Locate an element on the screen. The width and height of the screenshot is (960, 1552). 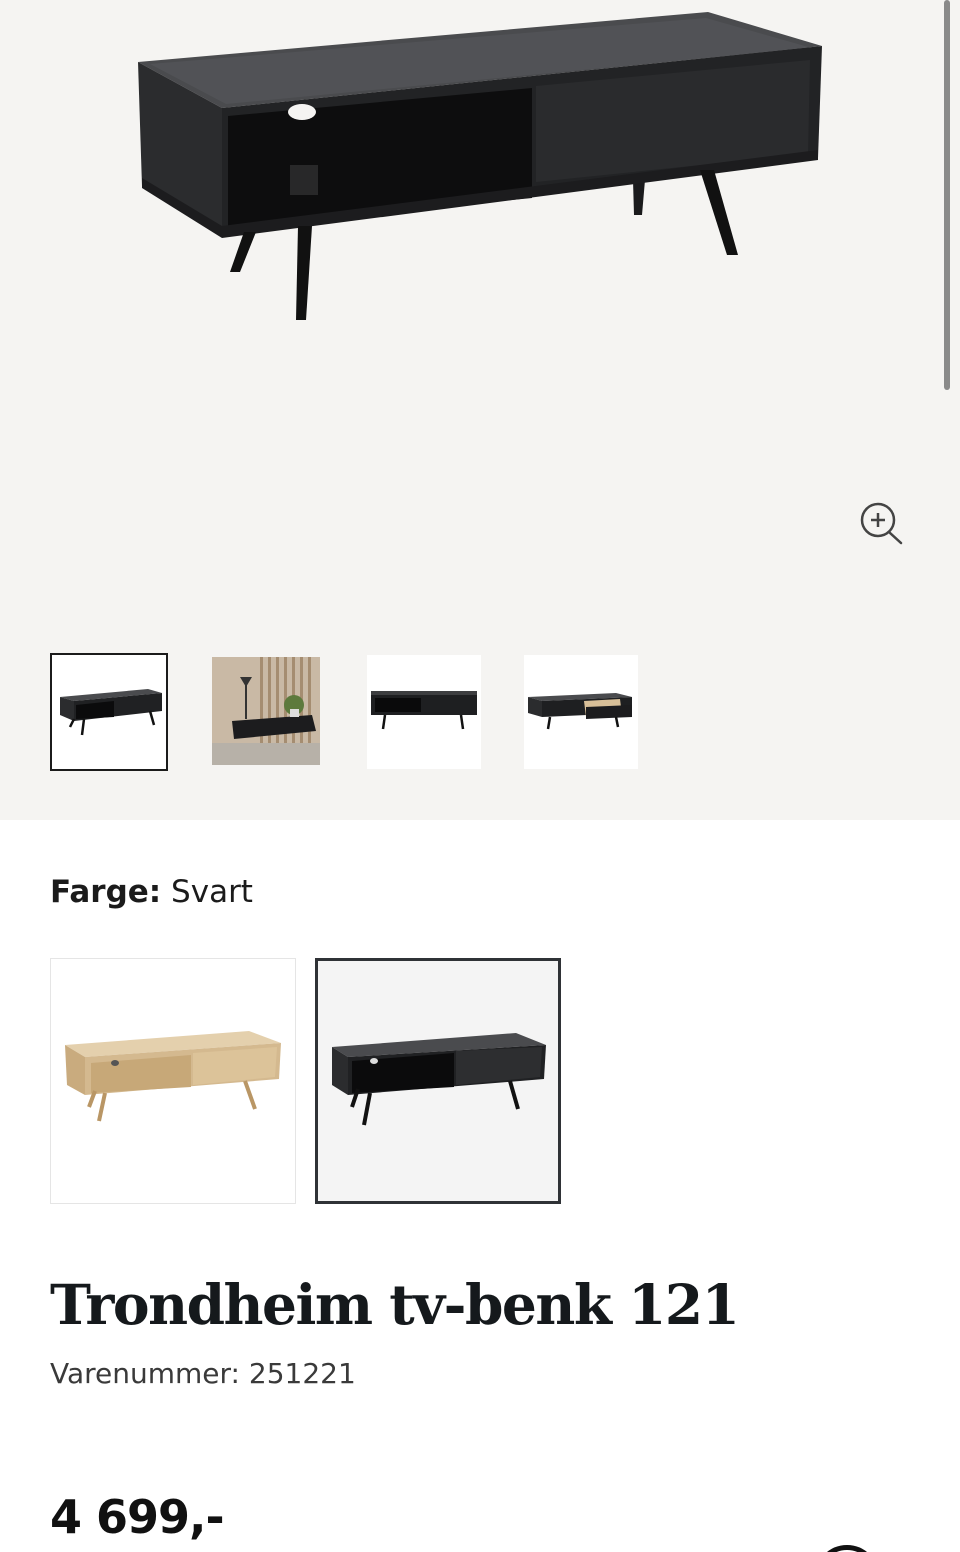
product-sku: Varenummer: 251221 is located at coordinates (203, 1373).